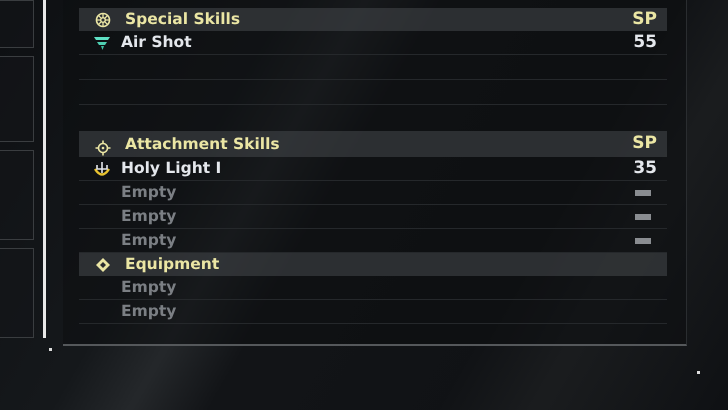  What do you see at coordinates (103, 148) in the screenshot?
I see `crosshair-icon` at bounding box center [103, 148].